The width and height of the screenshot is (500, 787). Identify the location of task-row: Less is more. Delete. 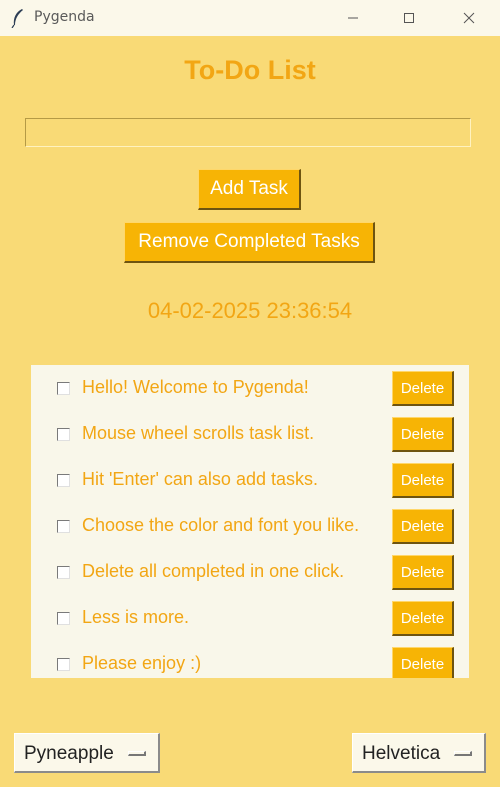
(250, 615).